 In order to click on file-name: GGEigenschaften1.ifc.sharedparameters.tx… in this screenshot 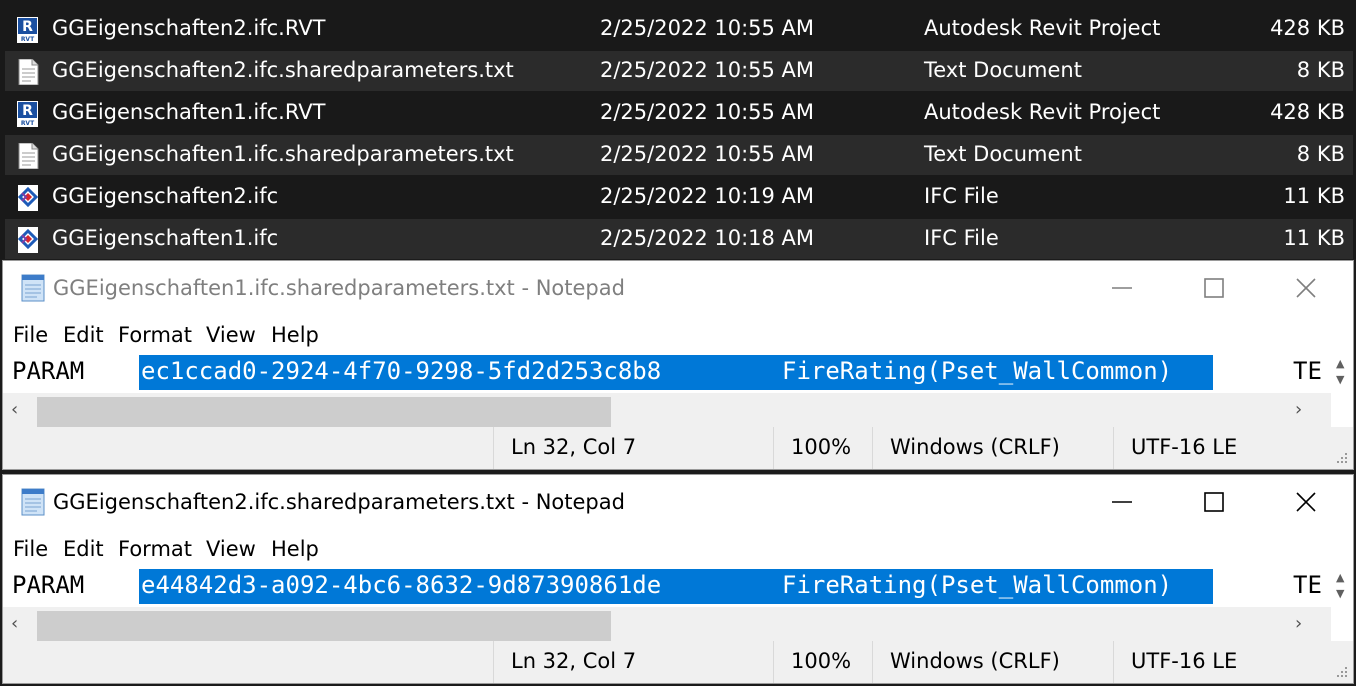, I will do `click(283, 154)`.